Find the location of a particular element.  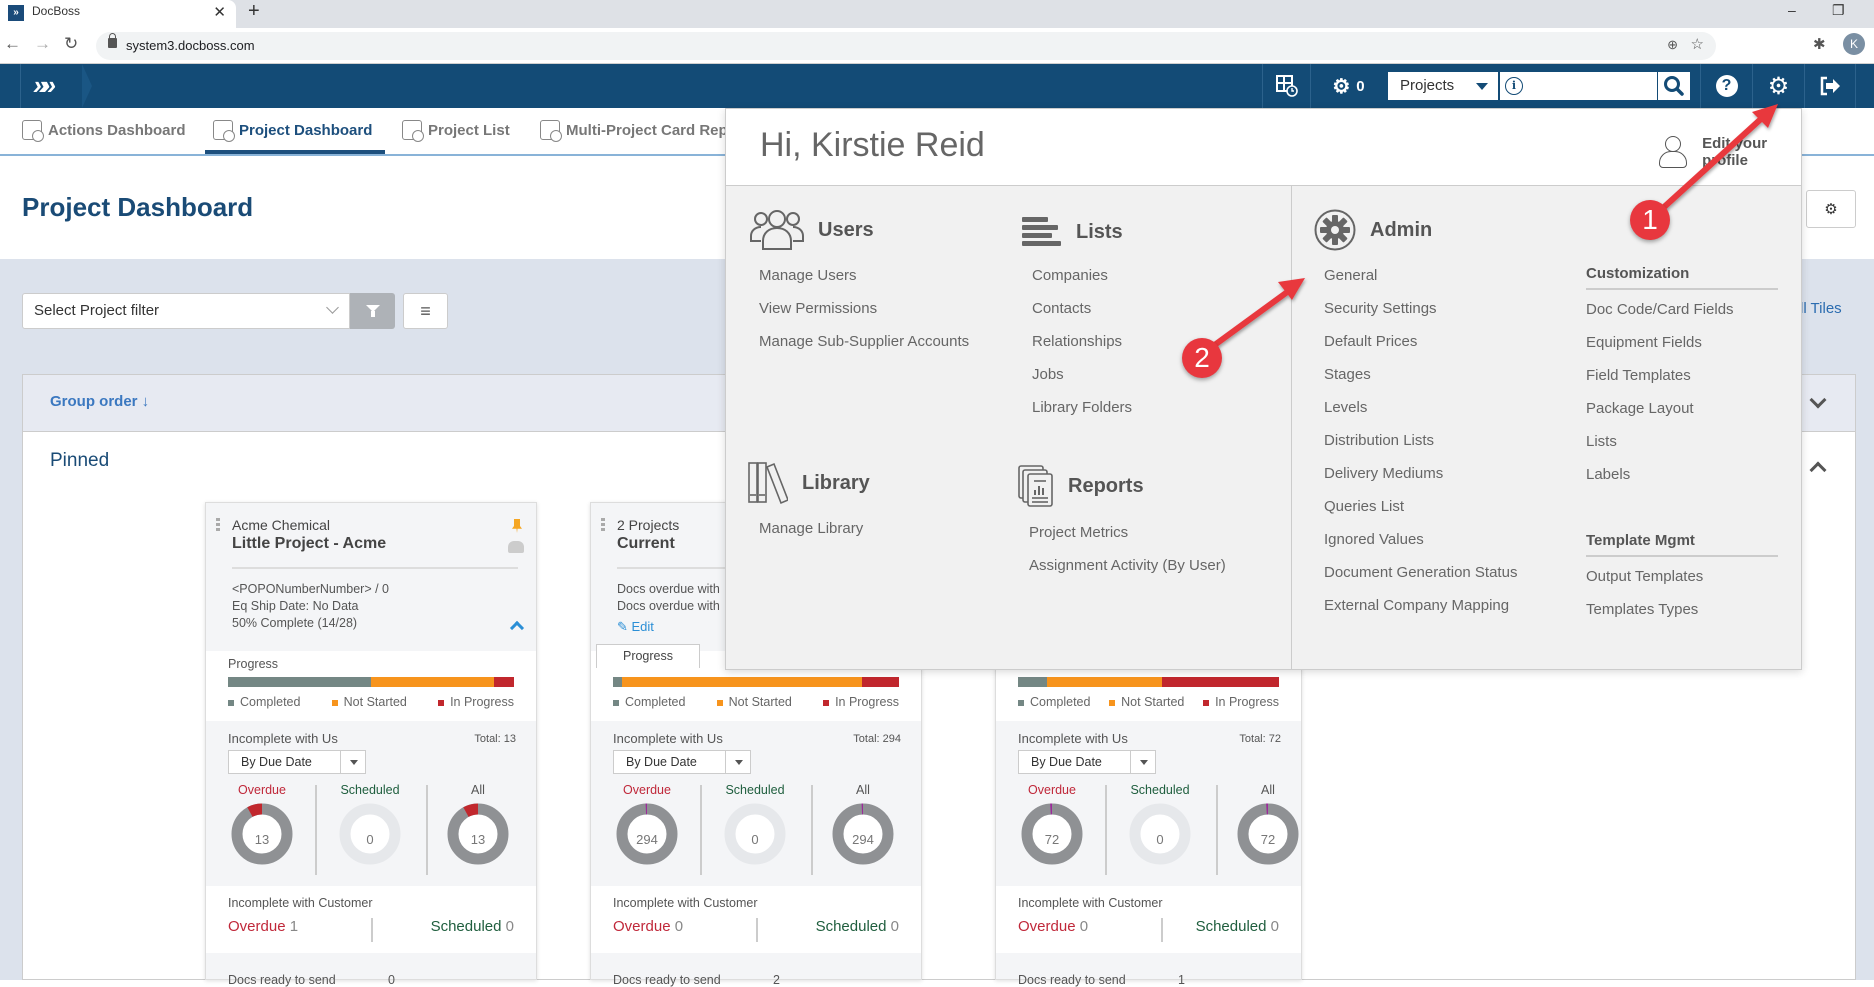

lists-title: Lists is located at coordinates (1099, 231).